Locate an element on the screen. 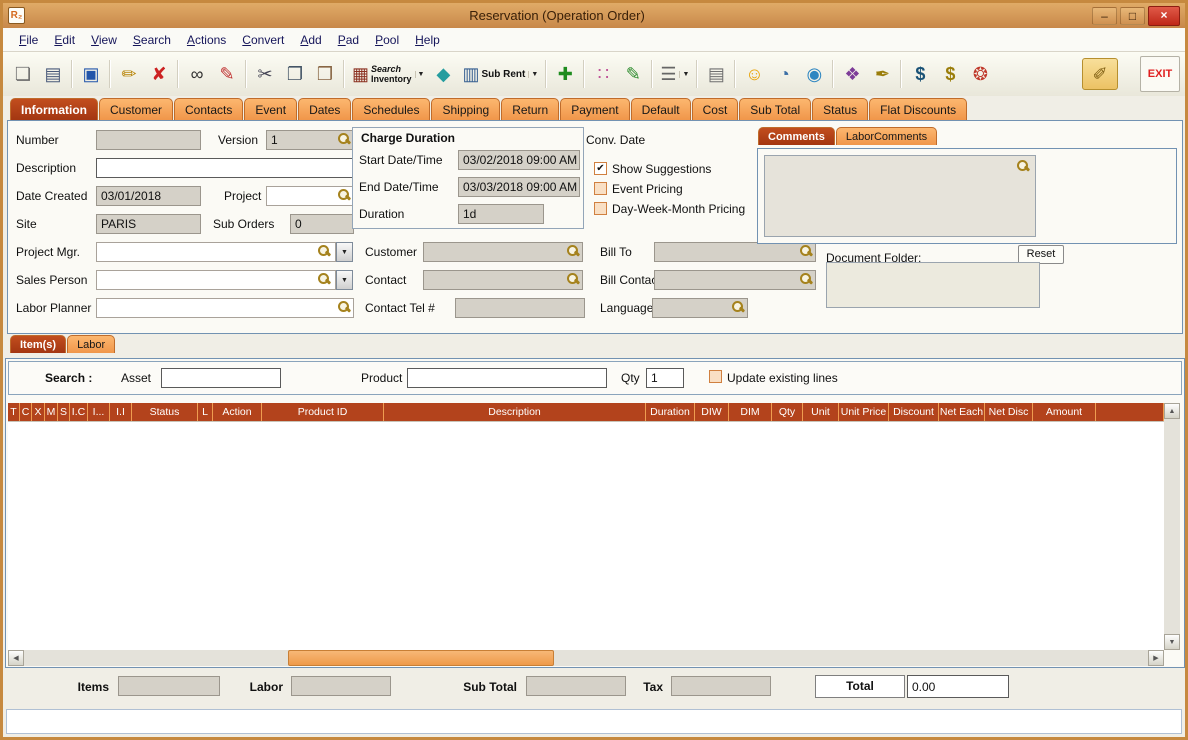  col-unit: Unit is located at coordinates (821, 412).